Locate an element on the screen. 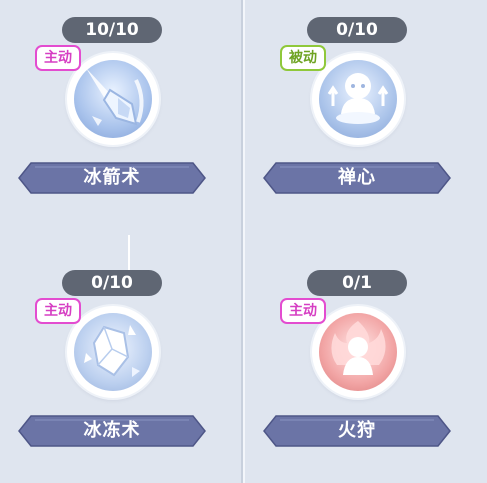  fire-spirit-icon is located at coordinates (358, 348).